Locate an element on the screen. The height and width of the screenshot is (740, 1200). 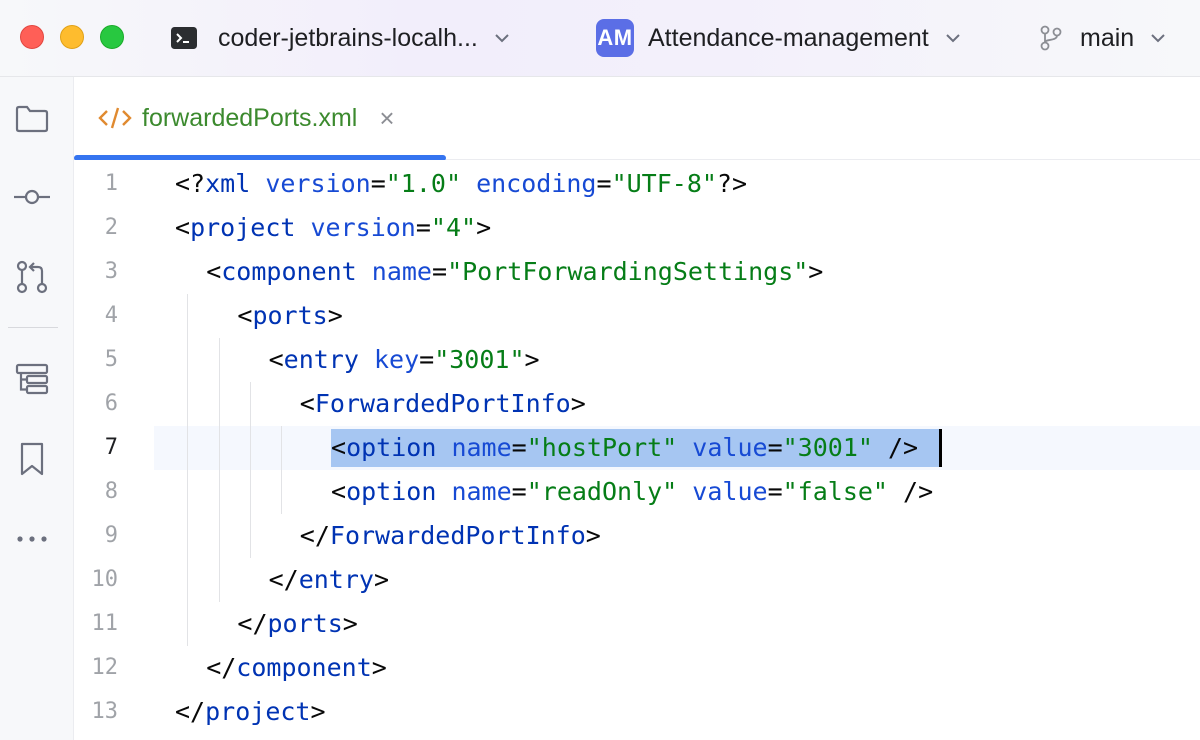
code-line: <ForwardedPortInfo> is located at coordinates (443, 404).